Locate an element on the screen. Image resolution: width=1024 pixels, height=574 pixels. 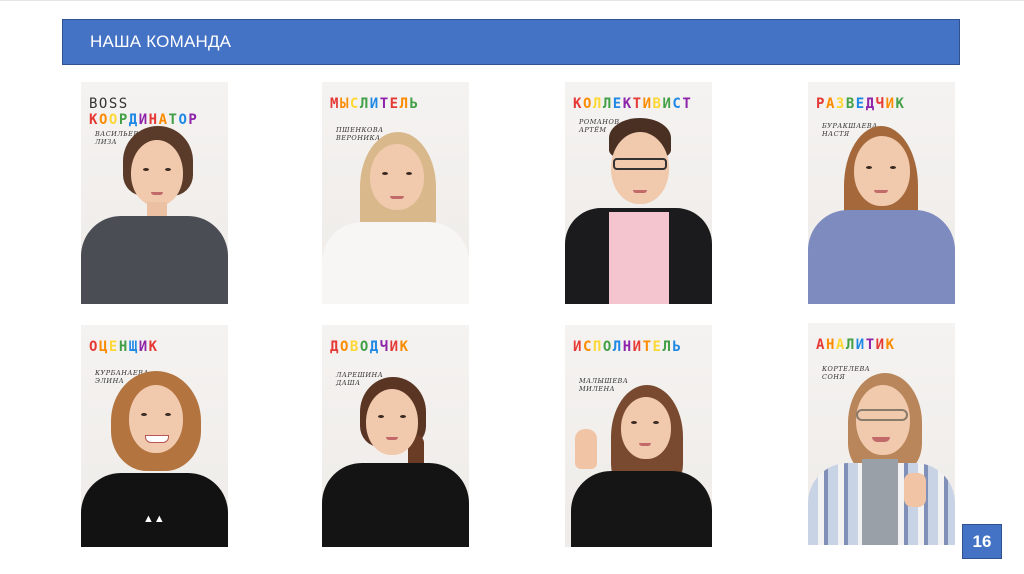
team-card-3: КОЛЛЕКТИВИСТ РОМАНОВ АРТЁМ is located at coordinates (638, 193).